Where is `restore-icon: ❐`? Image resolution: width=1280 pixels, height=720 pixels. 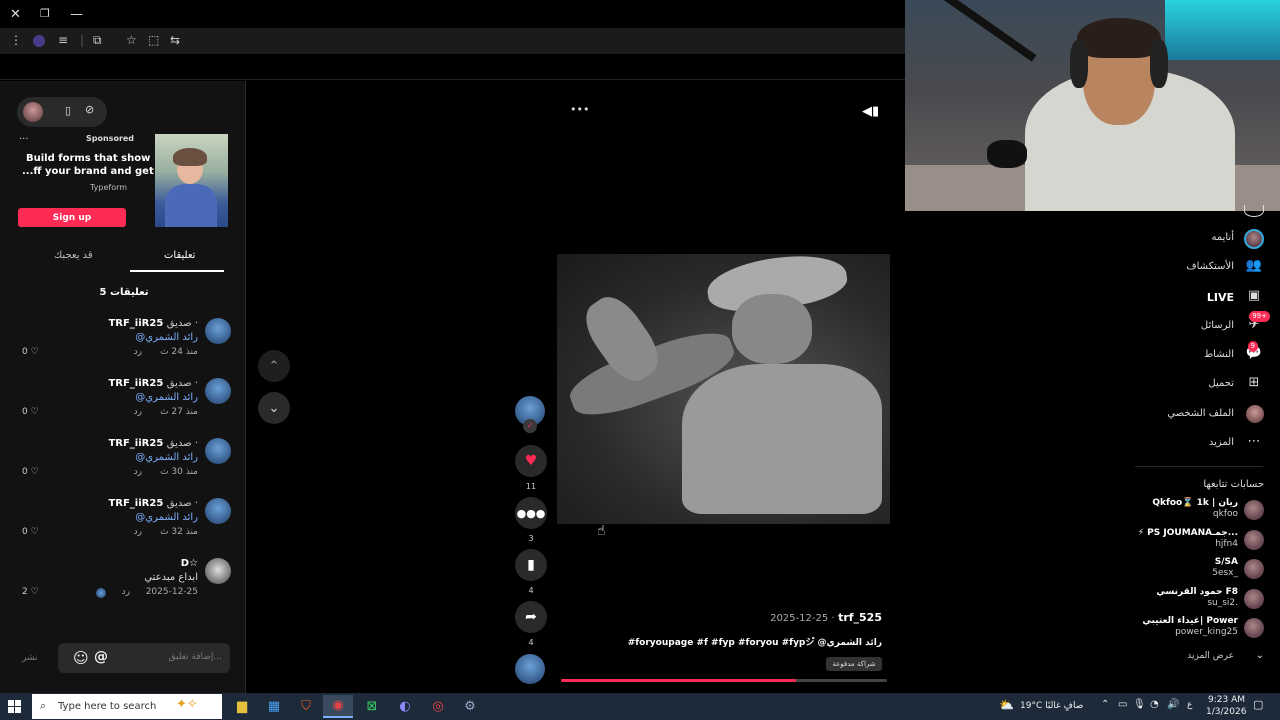 restore-icon: ❐ is located at coordinates (45, 13).